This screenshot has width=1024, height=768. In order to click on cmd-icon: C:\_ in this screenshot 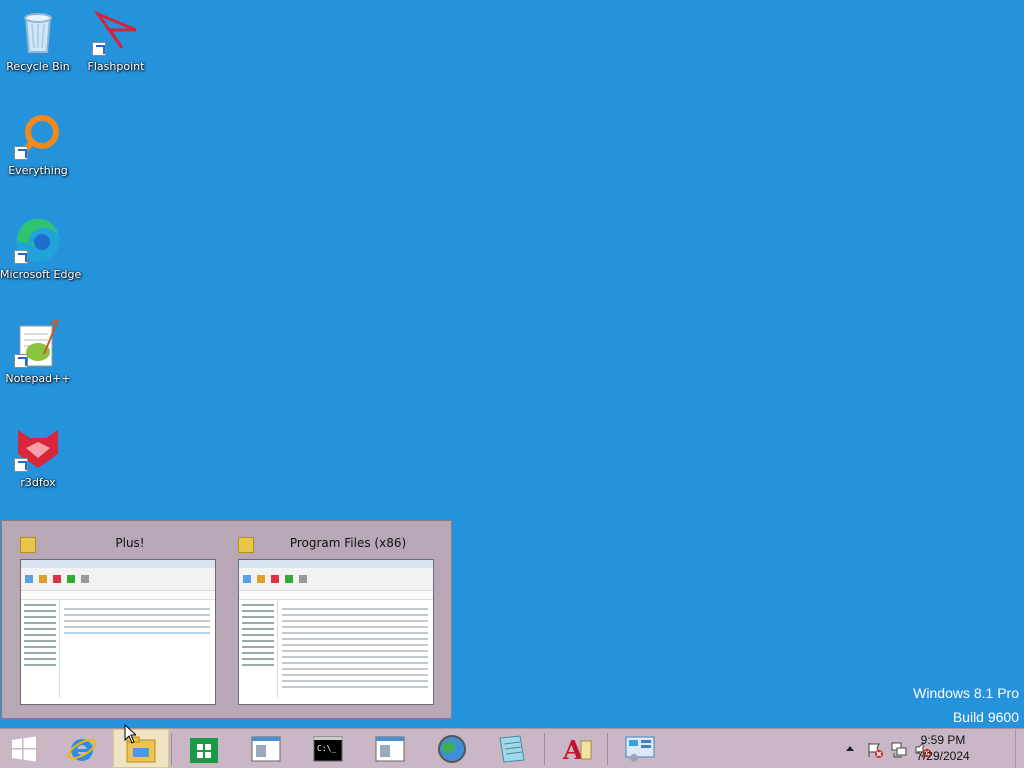, I will do `click(328, 748)`.